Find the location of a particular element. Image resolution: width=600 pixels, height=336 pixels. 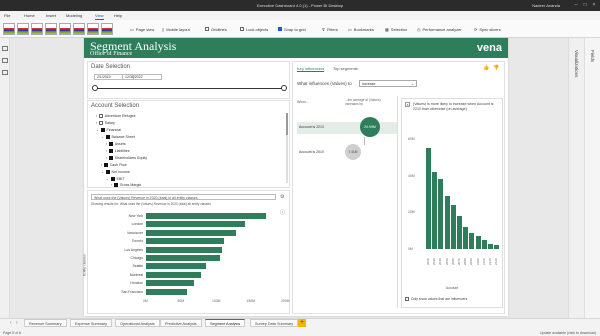

user-name: Nadeer Ananda is located at coordinates (546, 5).